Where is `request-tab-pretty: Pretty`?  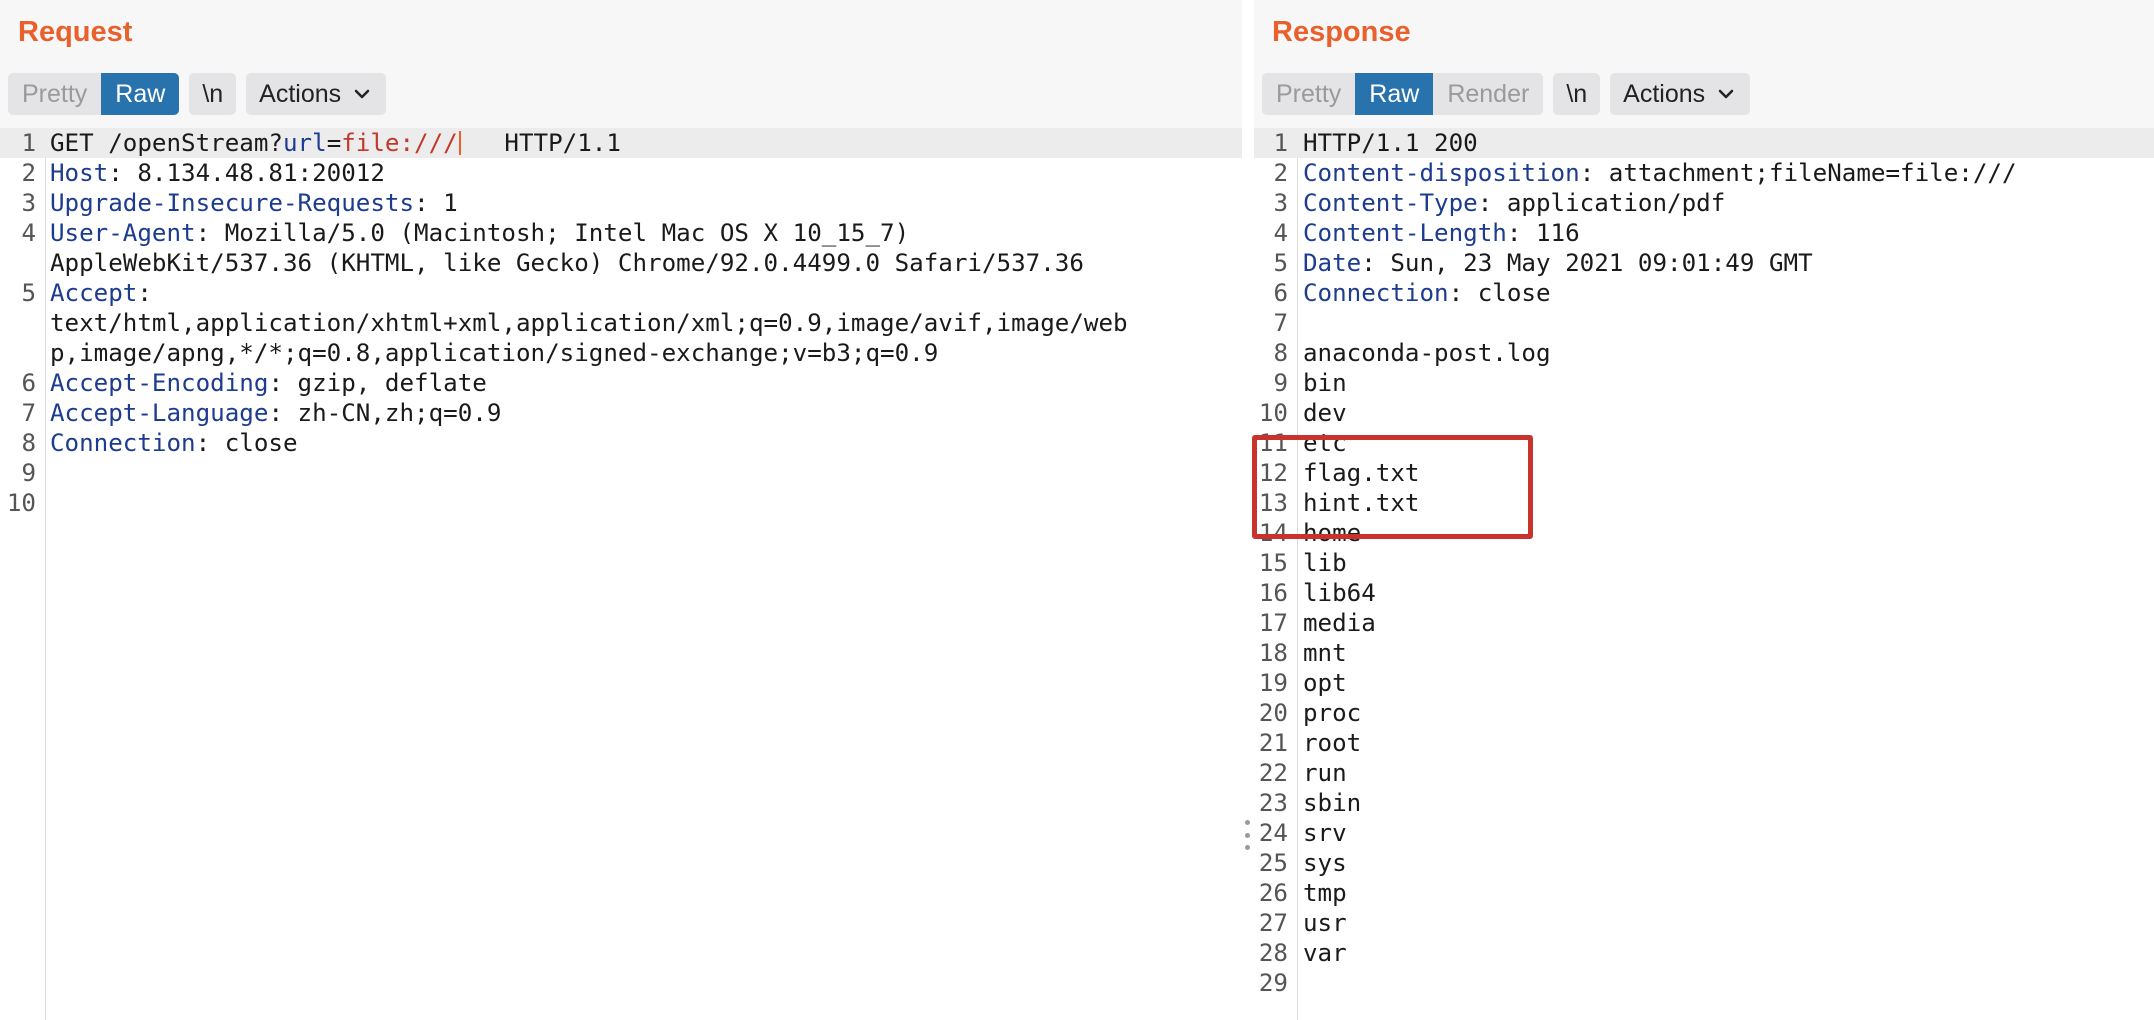 request-tab-pretty: Pretty is located at coordinates (55, 94).